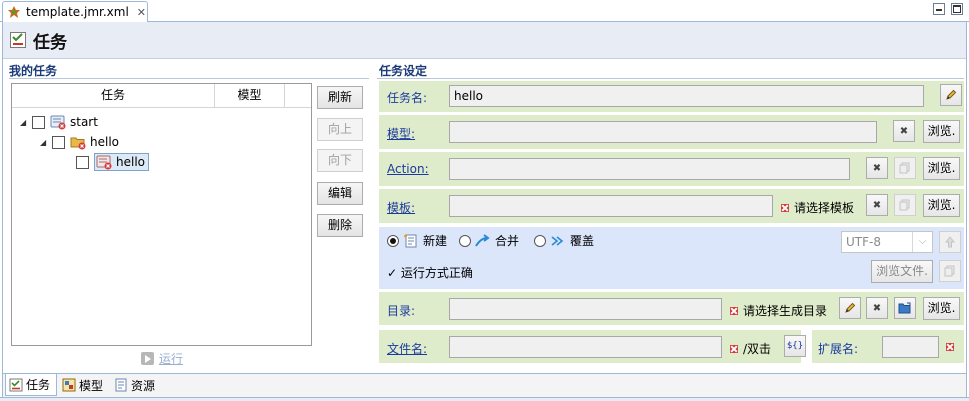  Describe the element at coordinates (410, 240) in the screenshot. I see `new-file-icon` at that location.